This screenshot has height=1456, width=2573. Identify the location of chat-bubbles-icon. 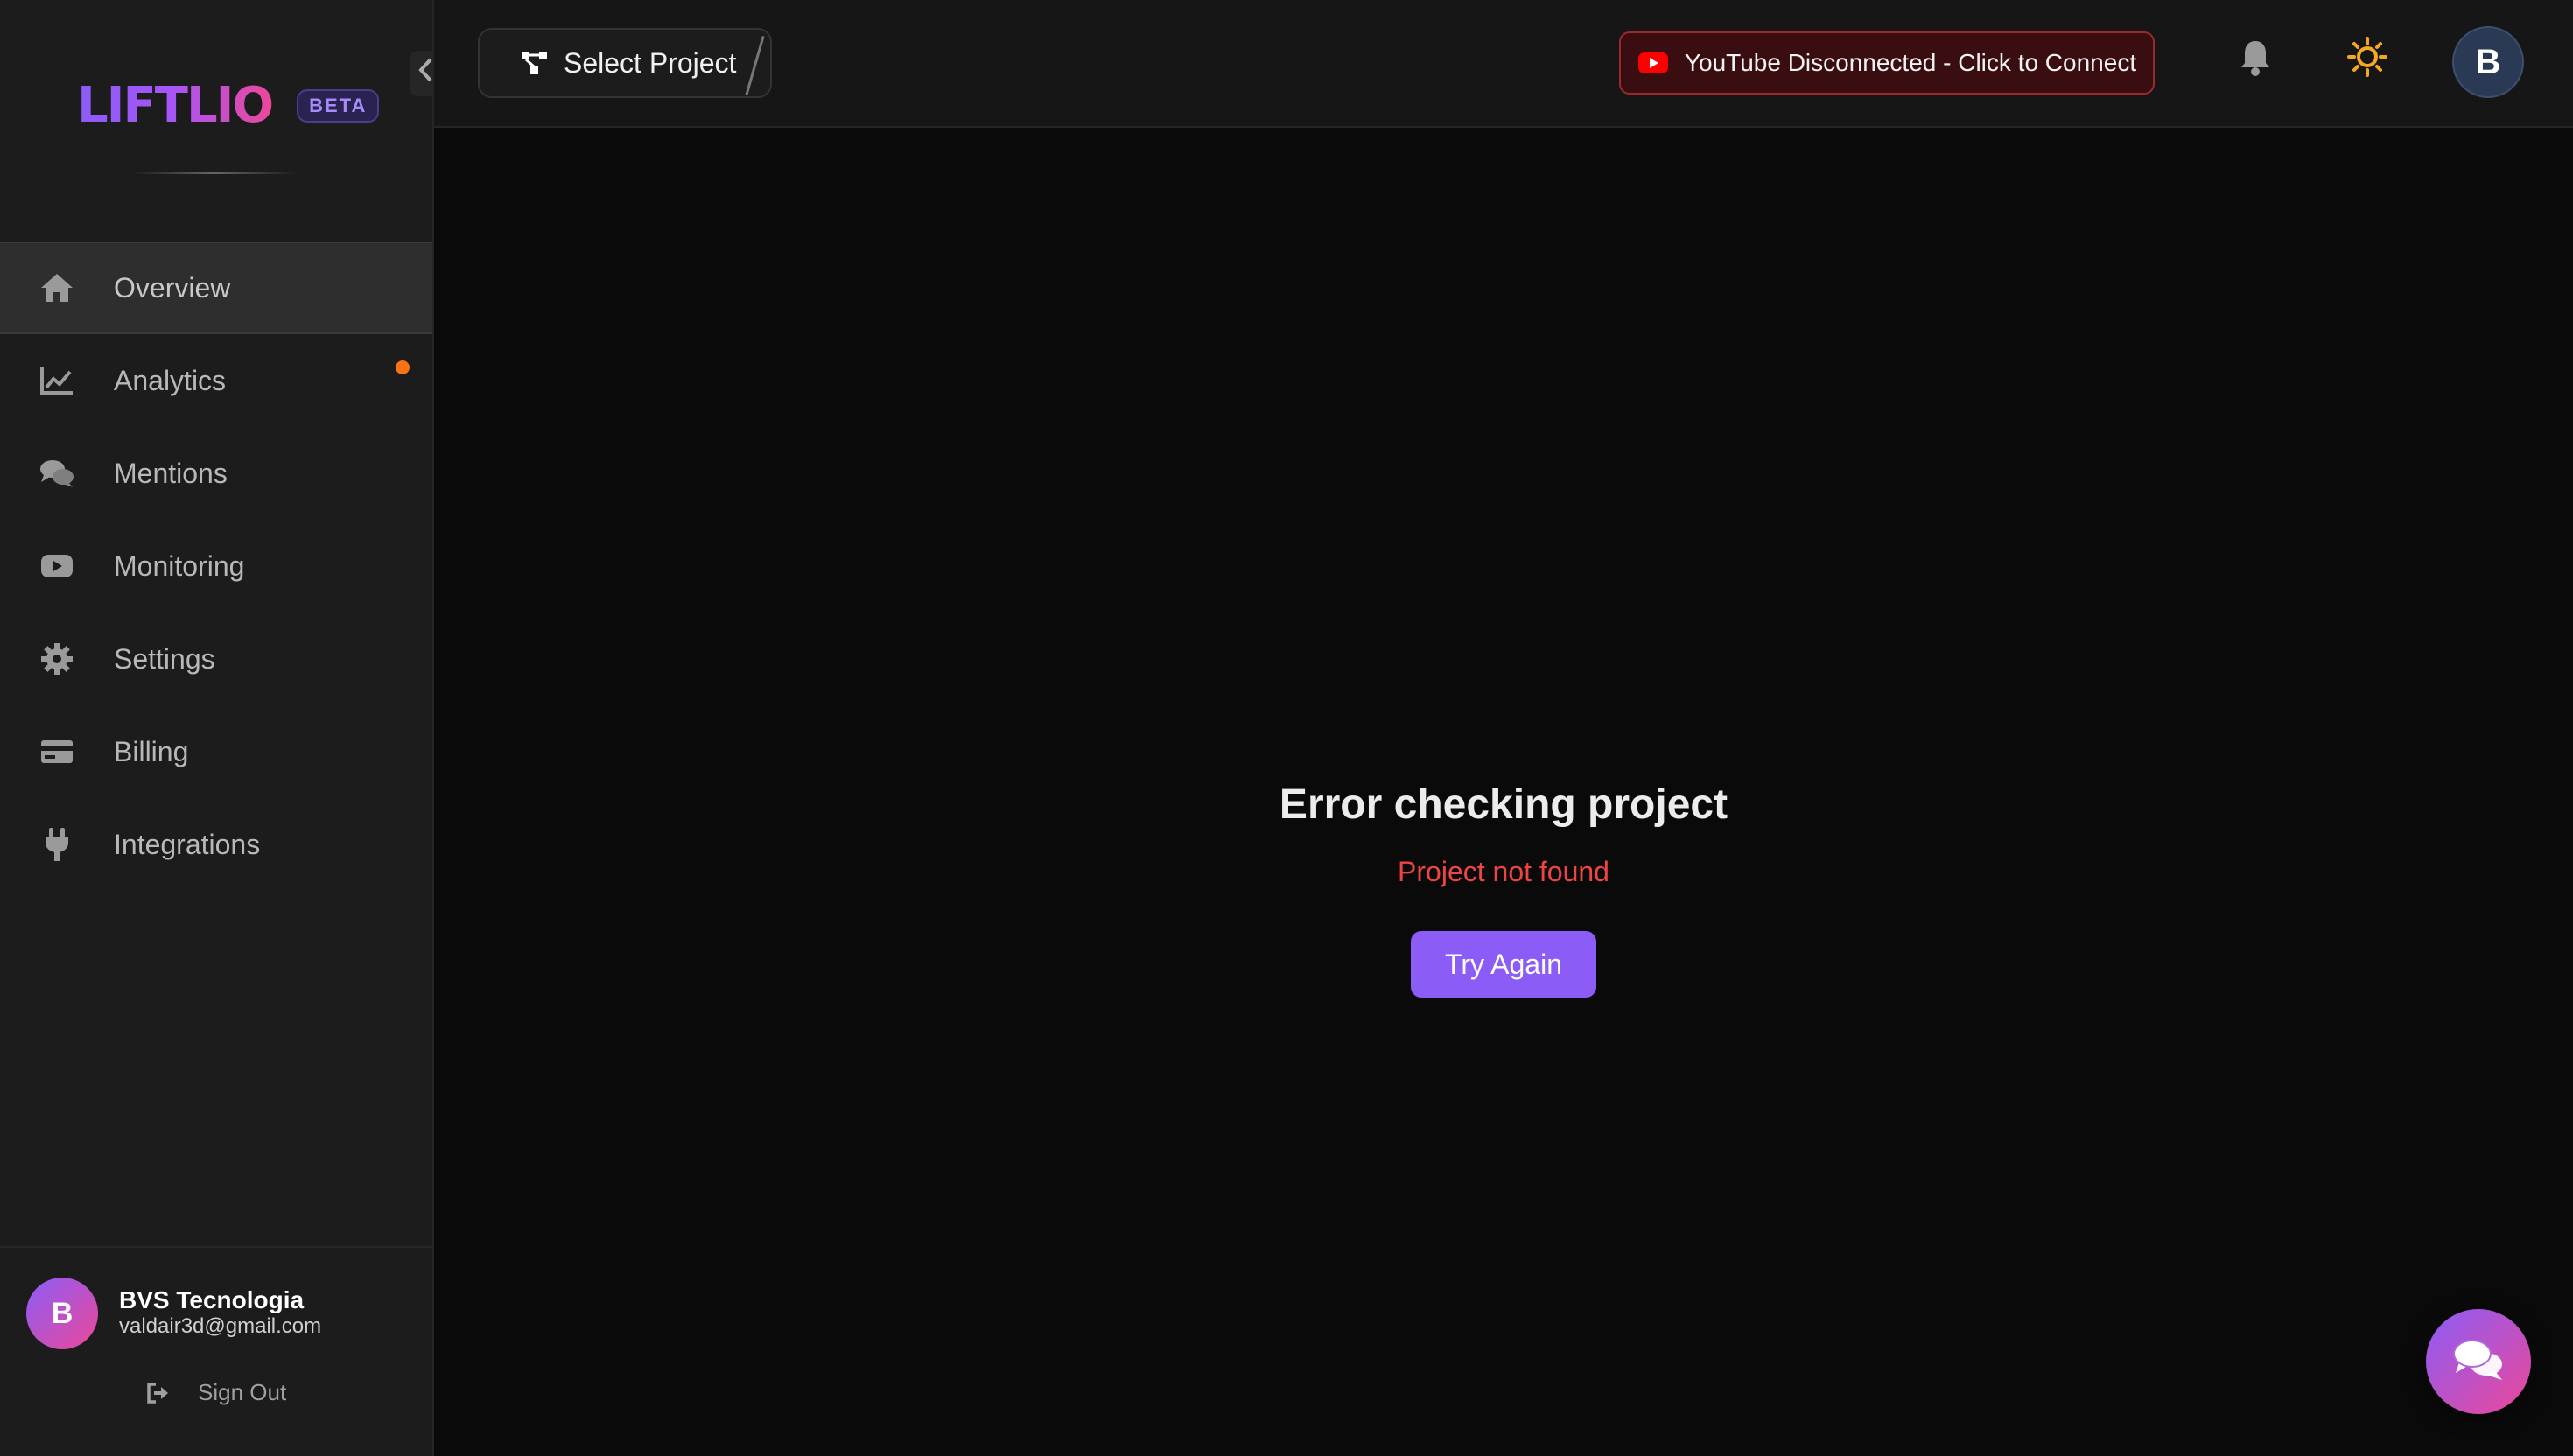
(2478, 1362).